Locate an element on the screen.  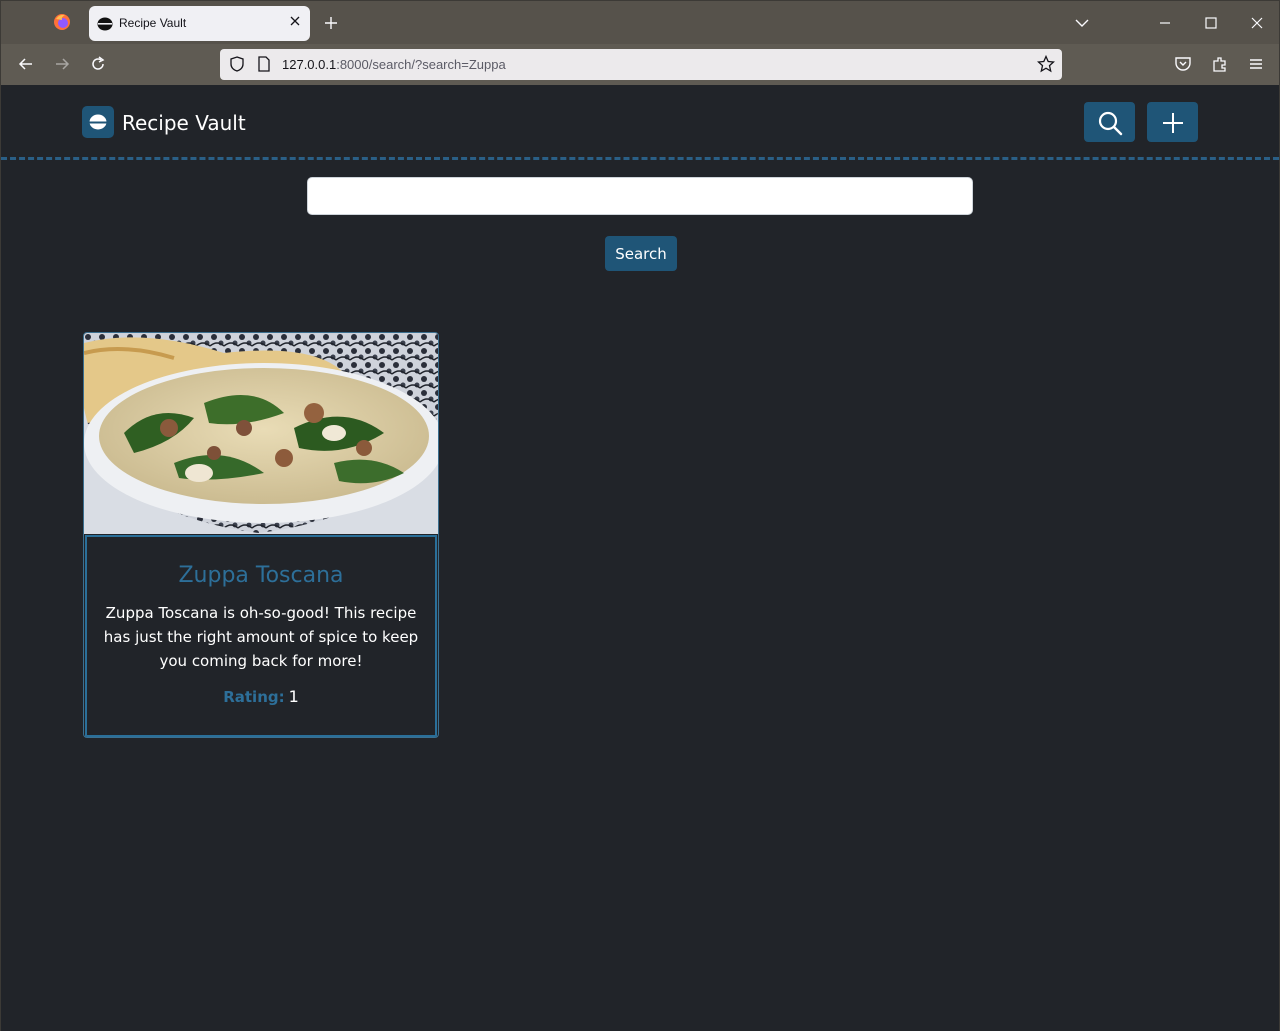
address-bar: 127.0.0.1:8000/search/?search=Zuppa is located at coordinates (641, 64).